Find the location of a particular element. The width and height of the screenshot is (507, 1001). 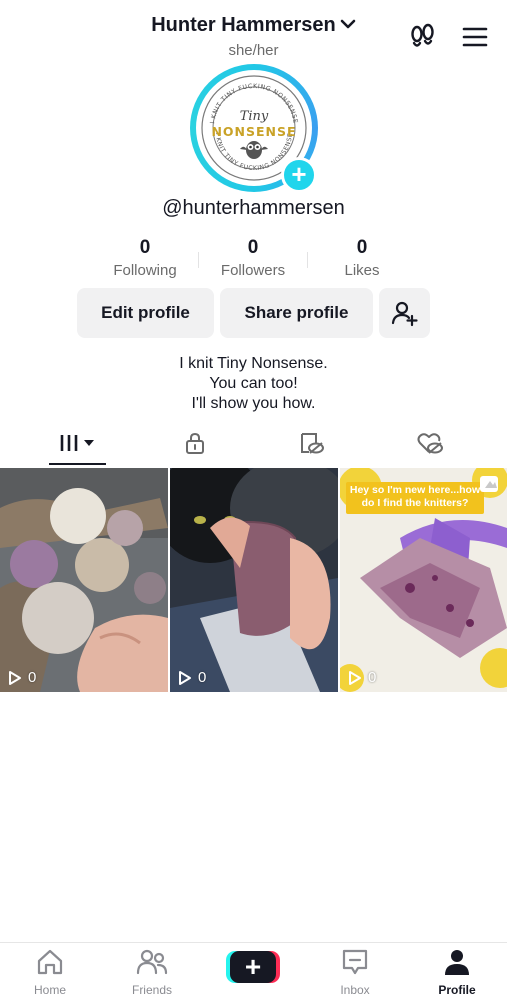

stat-following: 0 Following is located at coordinates (145, 258).